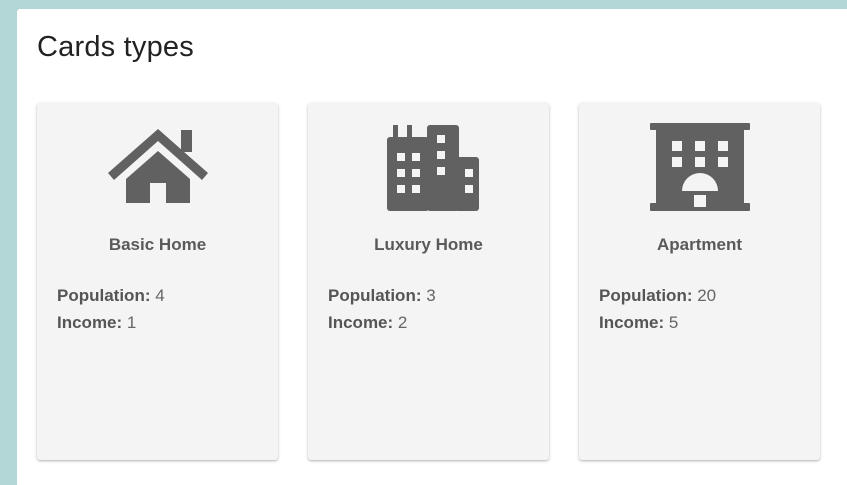  What do you see at coordinates (115, 47) in the screenshot?
I see `page-title: Cards types` at bounding box center [115, 47].